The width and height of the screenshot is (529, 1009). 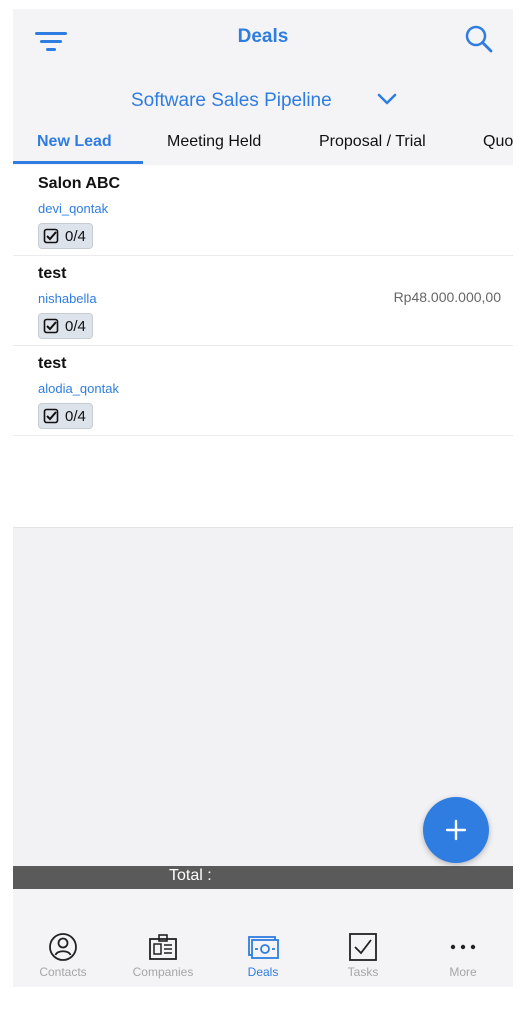 I want to click on companies-icon, so click(x=163, y=947).